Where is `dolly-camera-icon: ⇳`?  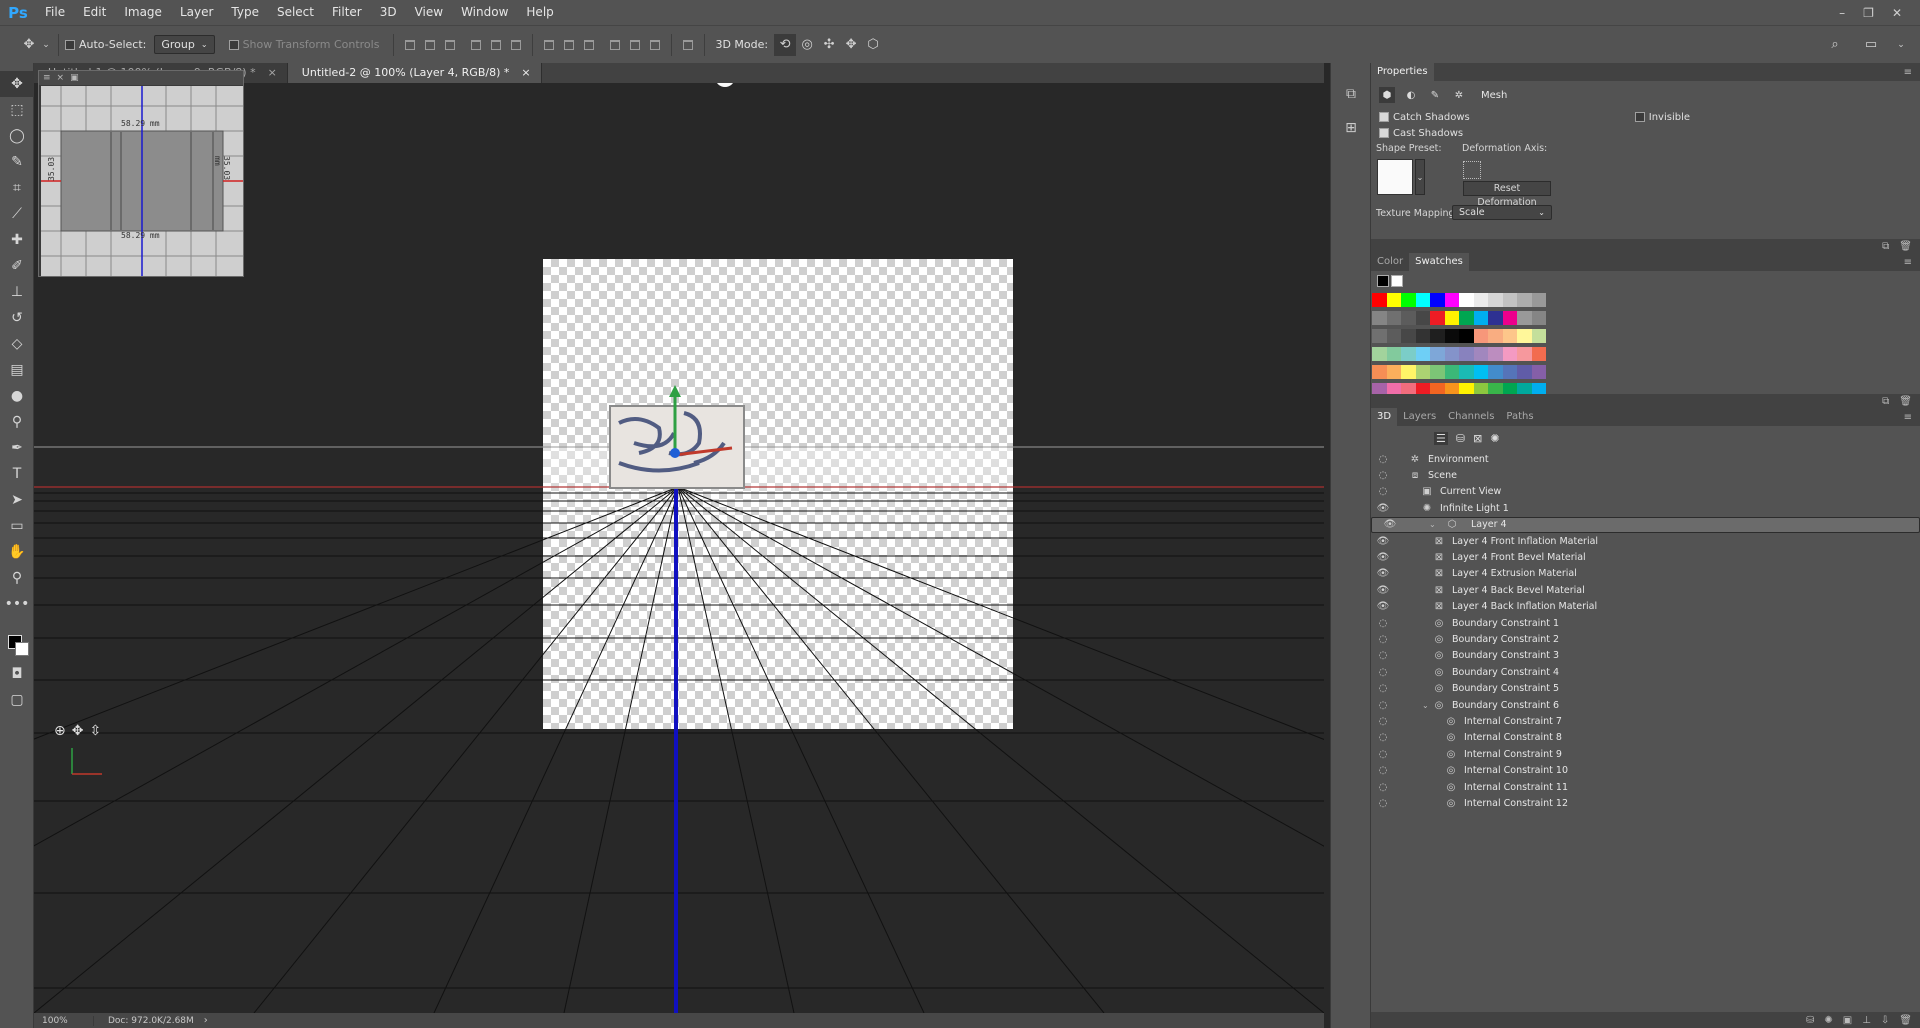
dolly-camera-icon: ⇳ is located at coordinates (95, 731).